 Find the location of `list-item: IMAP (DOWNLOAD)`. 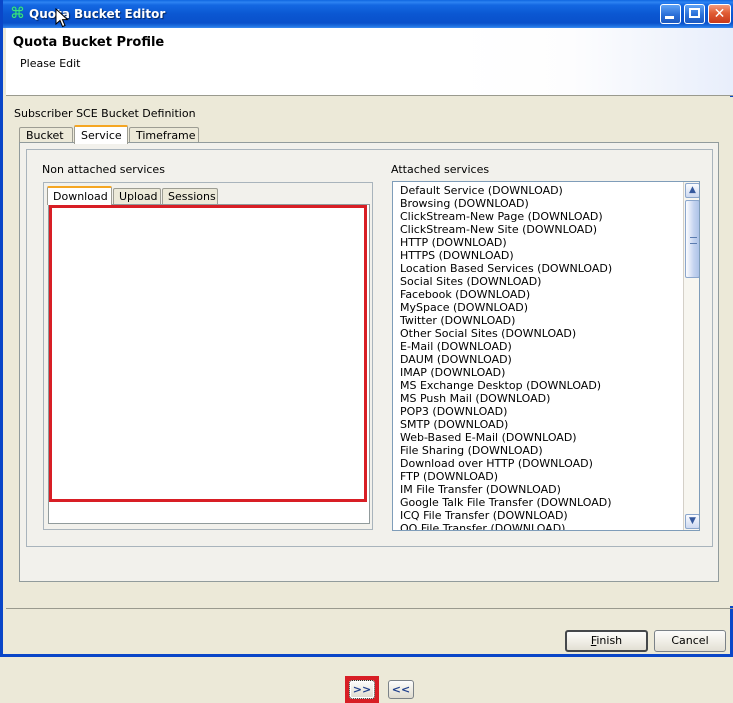

list-item: IMAP (DOWNLOAD) is located at coordinates (540, 372).